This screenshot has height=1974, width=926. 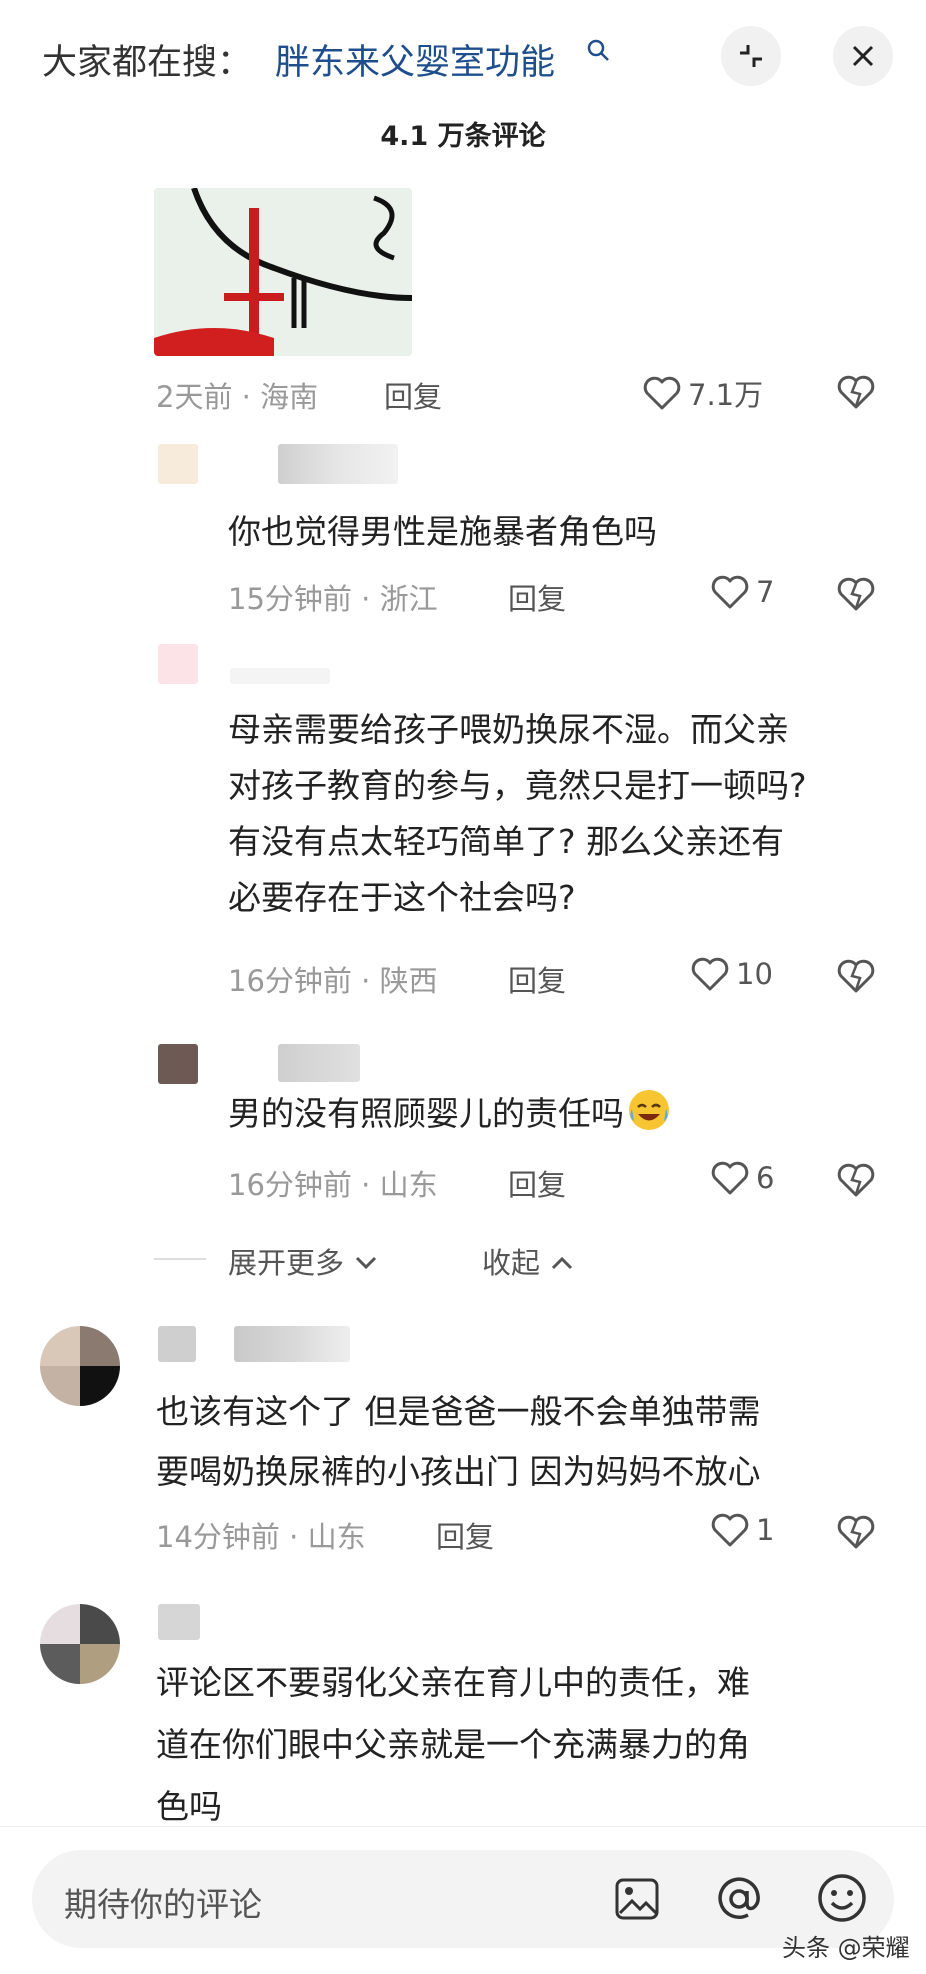 I want to click on comment-meta: 15分钟前 · 浙江, so click(x=333, y=599).